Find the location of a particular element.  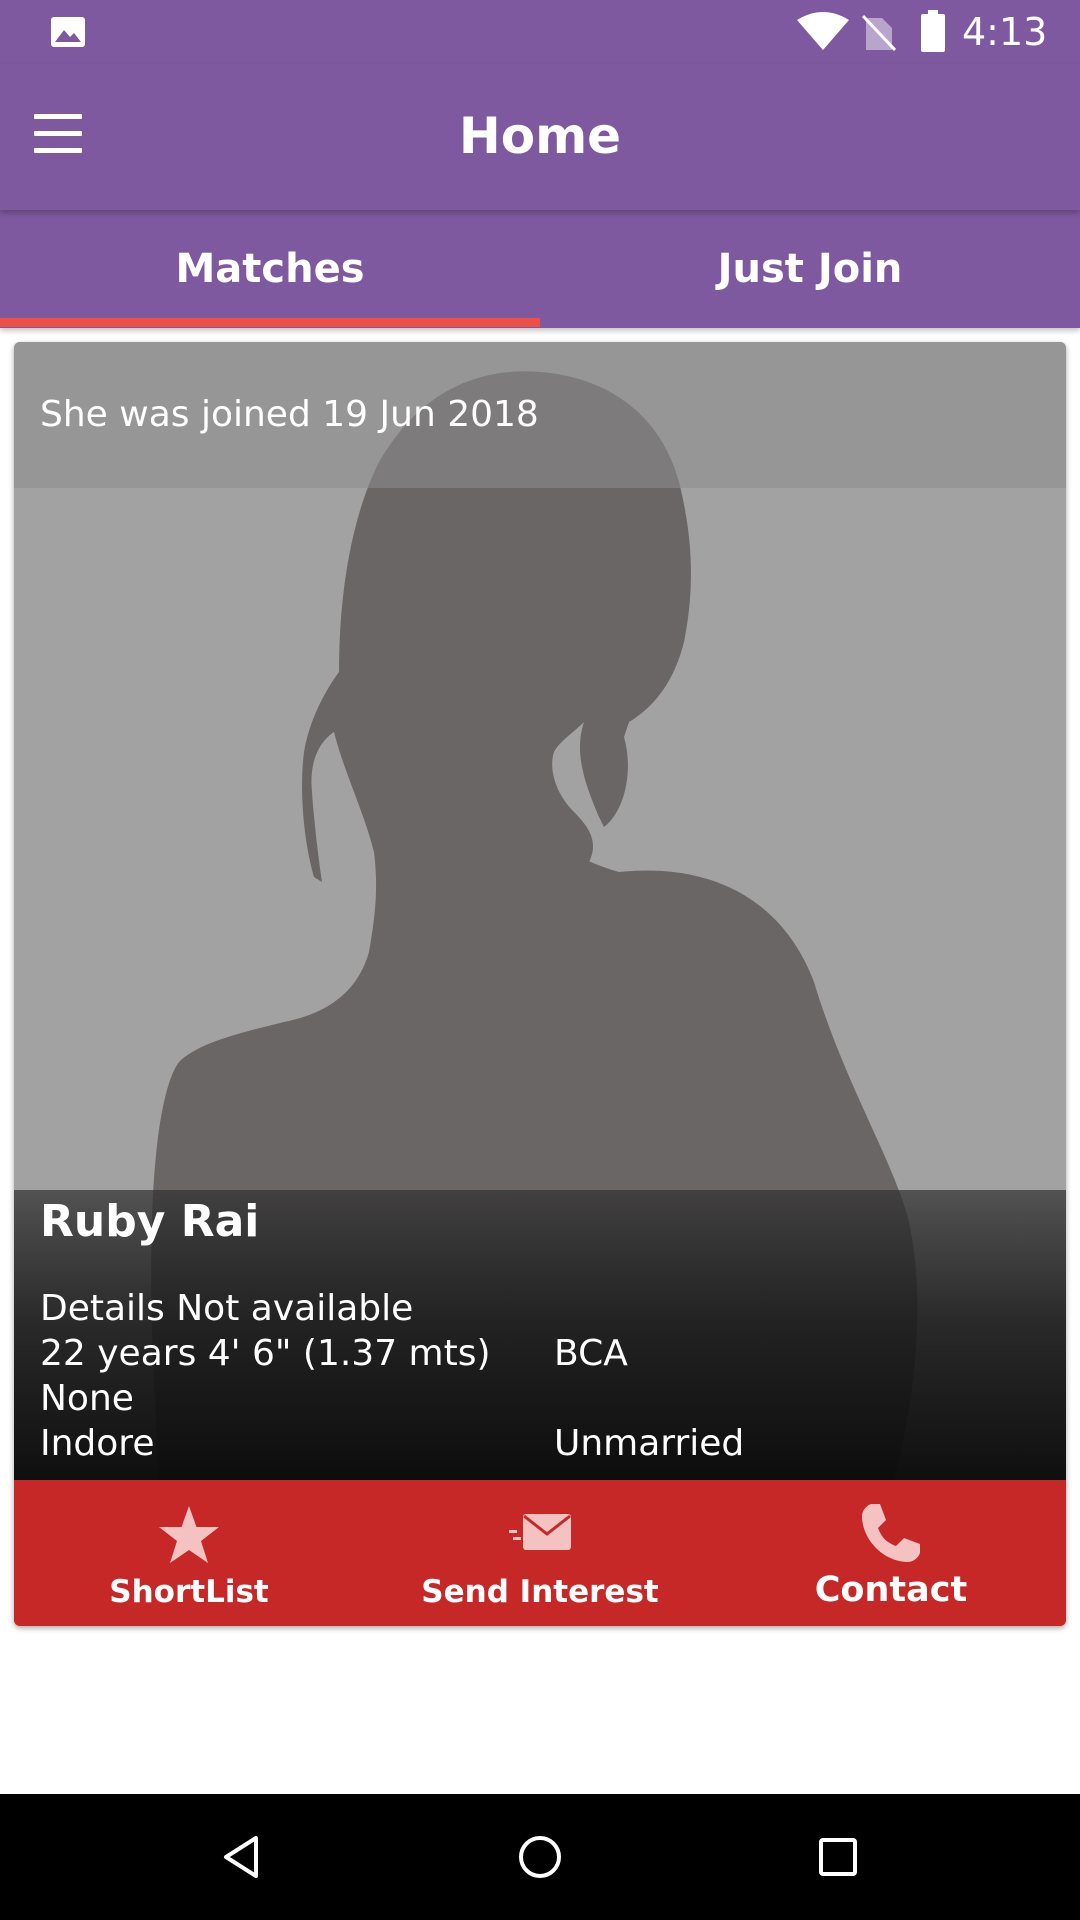

profile-action-bar: ShortList Send Interest Contact is located at coordinates (540, 1553).